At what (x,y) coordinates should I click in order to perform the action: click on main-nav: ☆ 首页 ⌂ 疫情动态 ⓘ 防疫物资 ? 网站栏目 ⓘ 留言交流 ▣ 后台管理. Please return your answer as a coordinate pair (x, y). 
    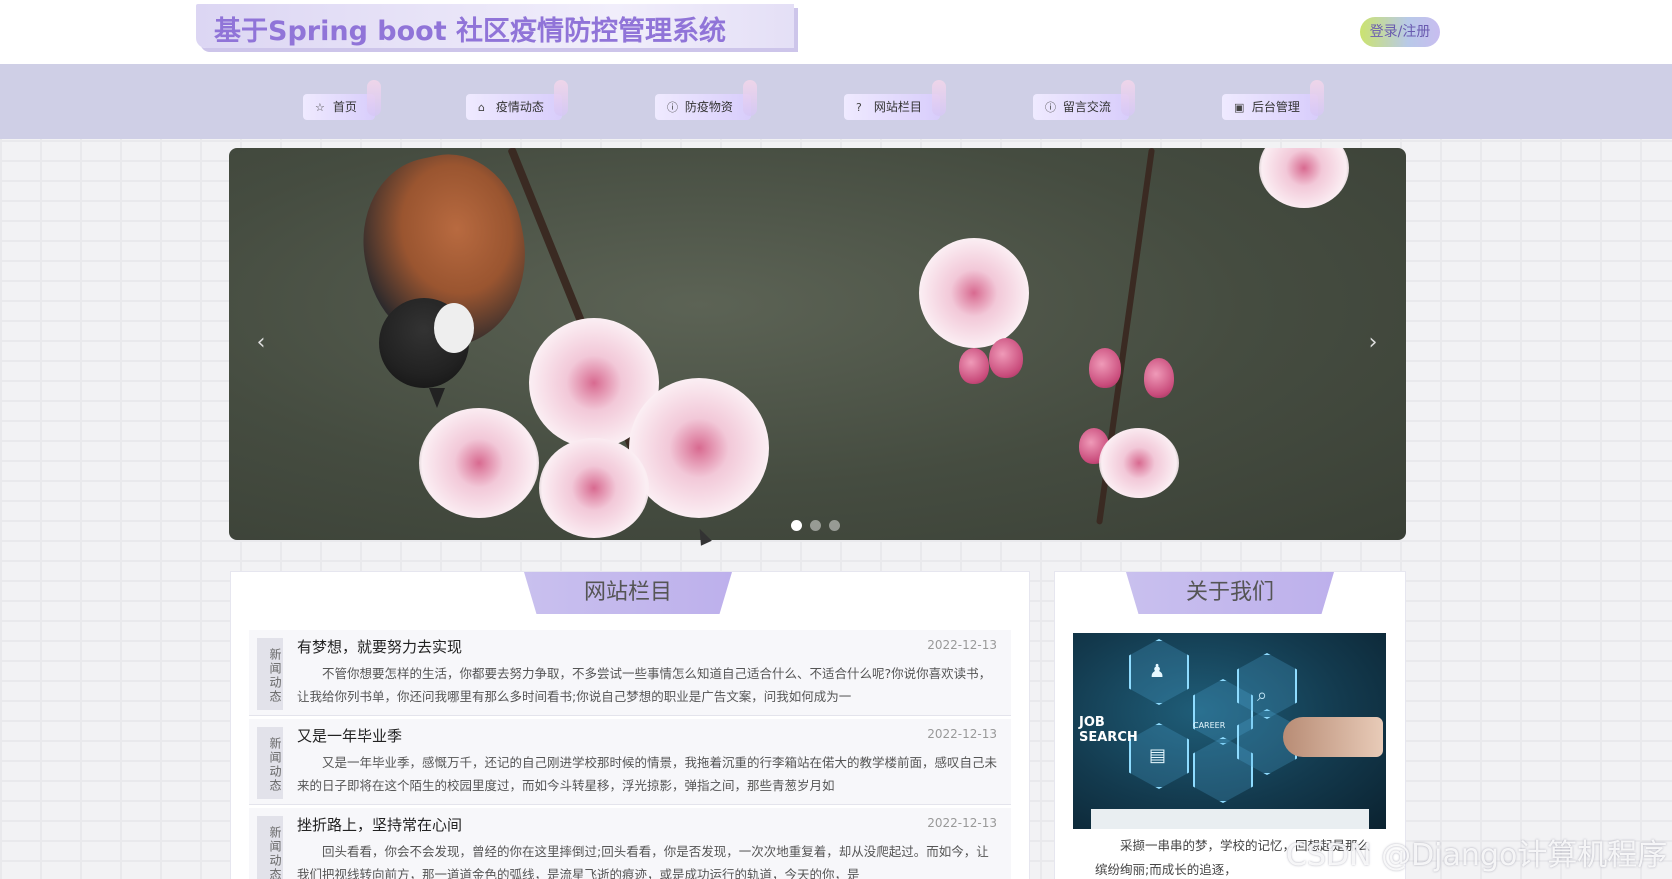
    Looking at the image, I should click on (836, 101).